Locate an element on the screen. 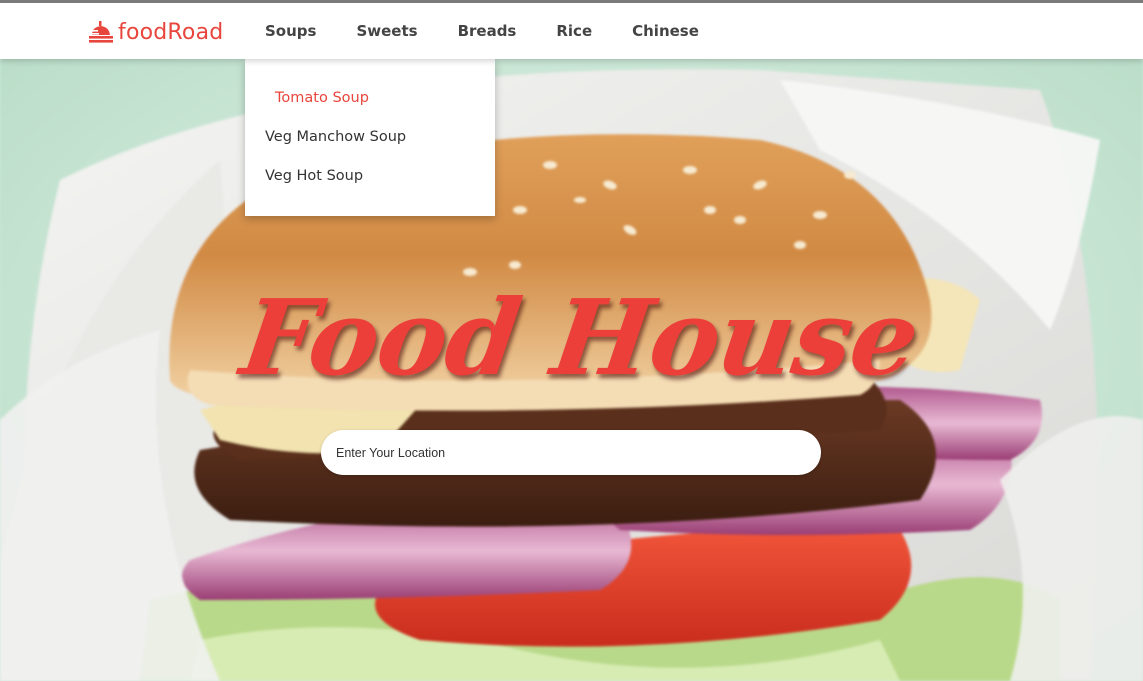 The image size is (1143, 681). nav-item-rice: Rice is located at coordinates (574, 31).